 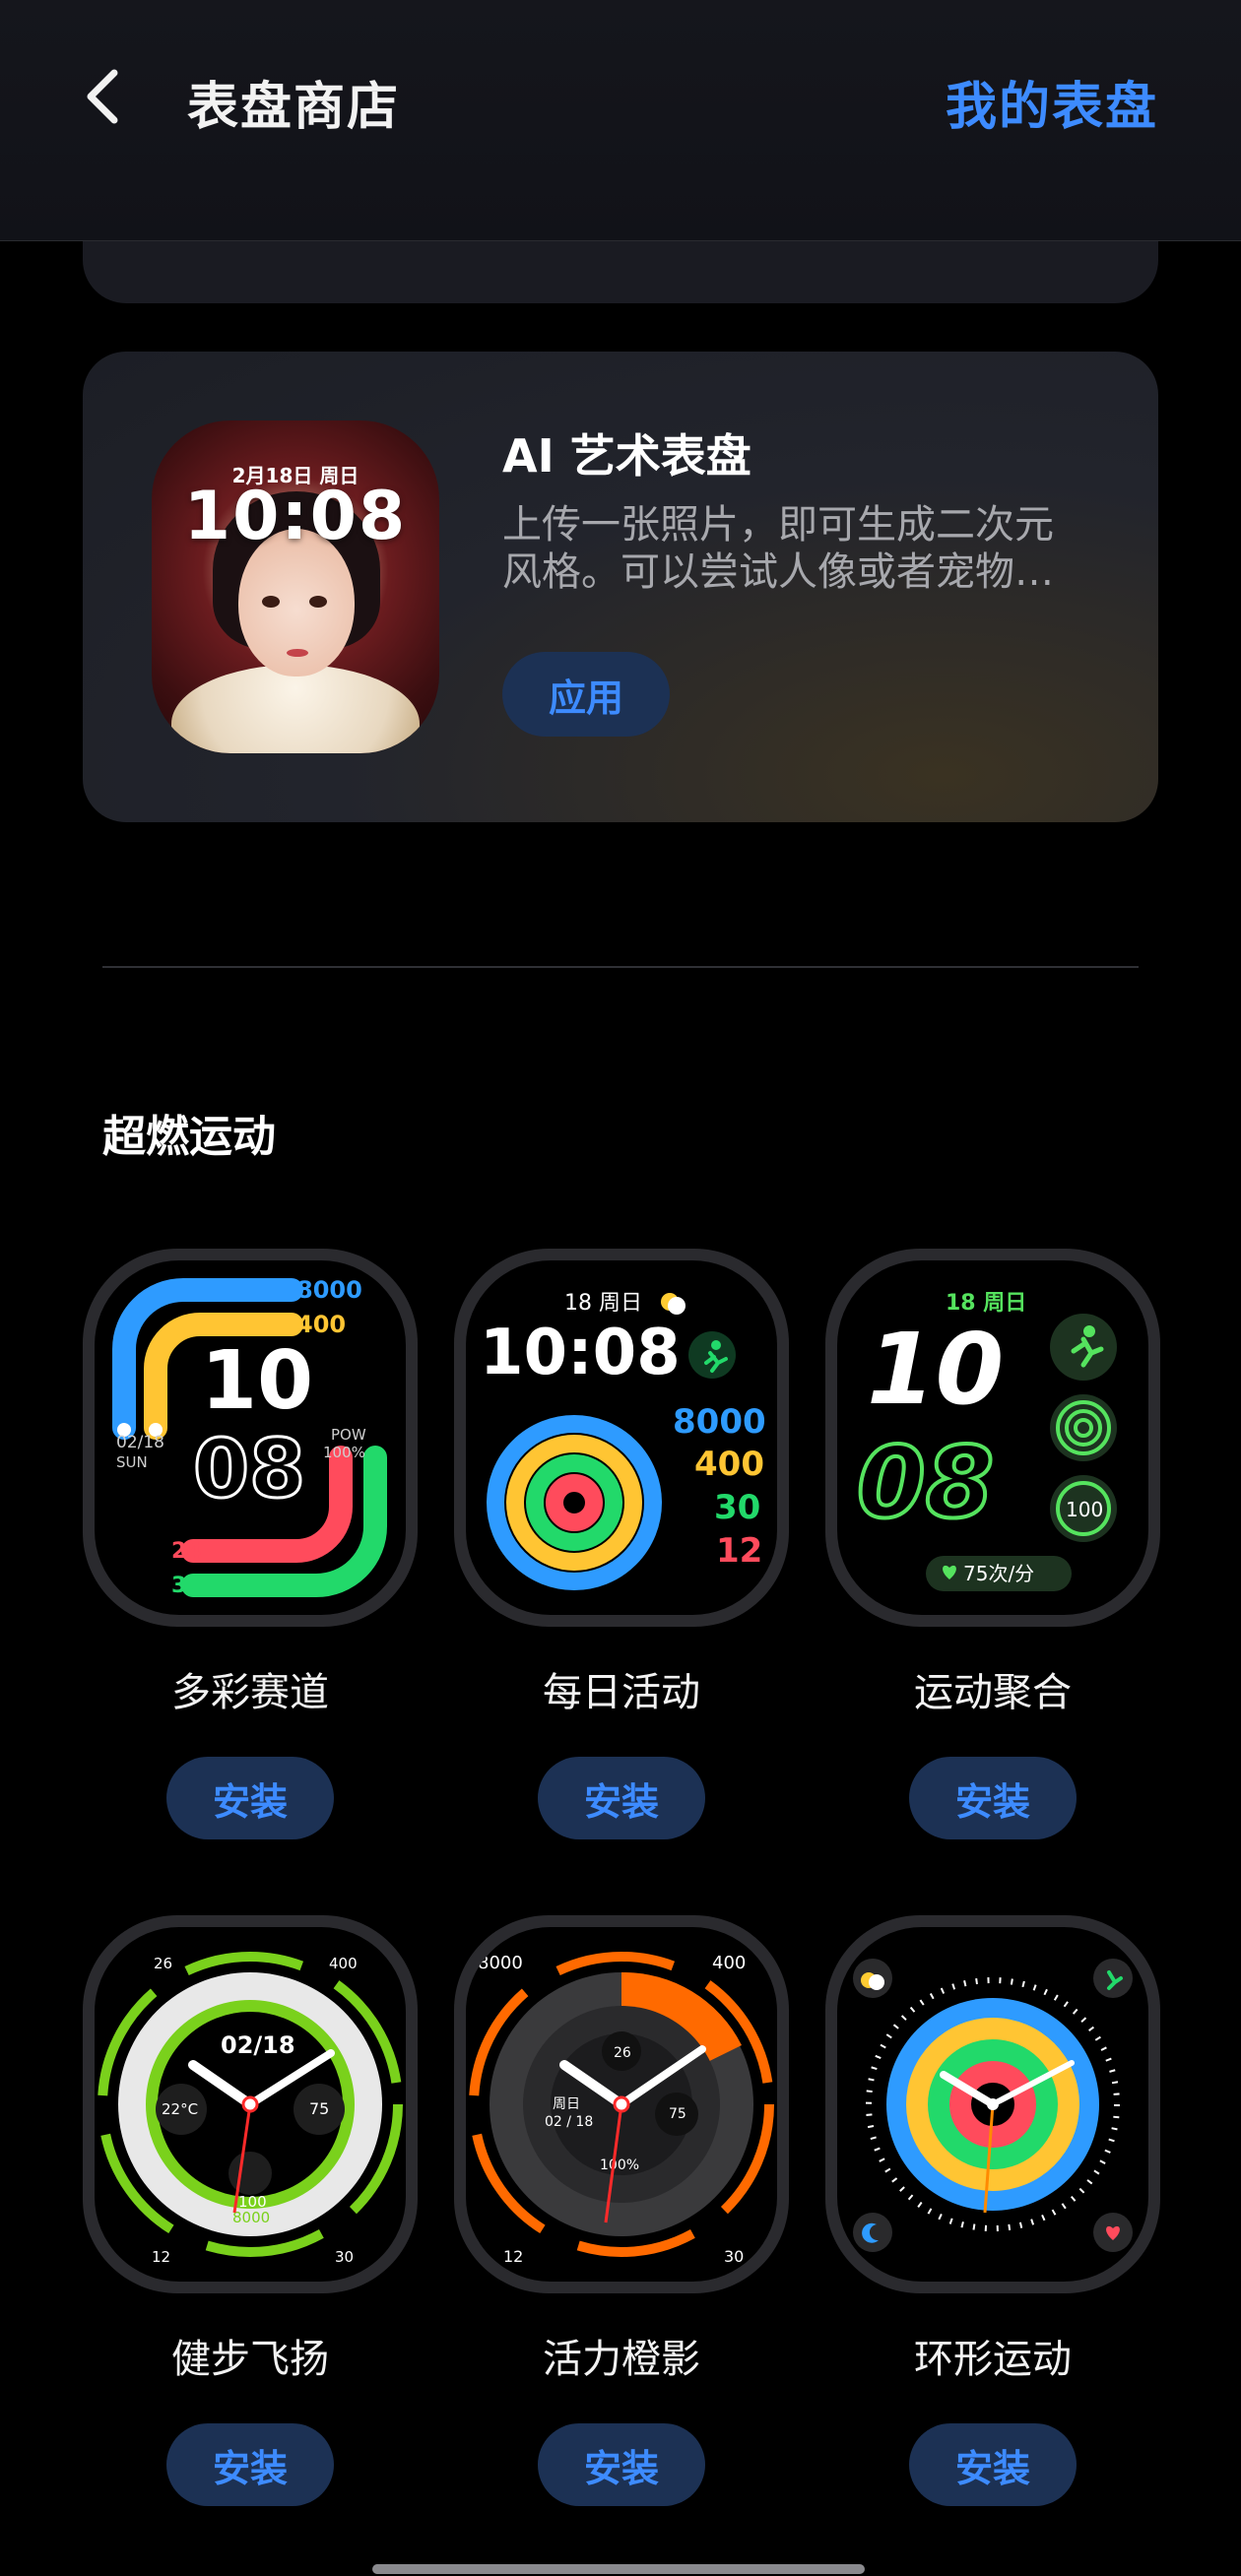 I want to click on watch-frame: 02/18 22°C 75 100 8000 26 400 12 30, so click(x=251, y=2104).